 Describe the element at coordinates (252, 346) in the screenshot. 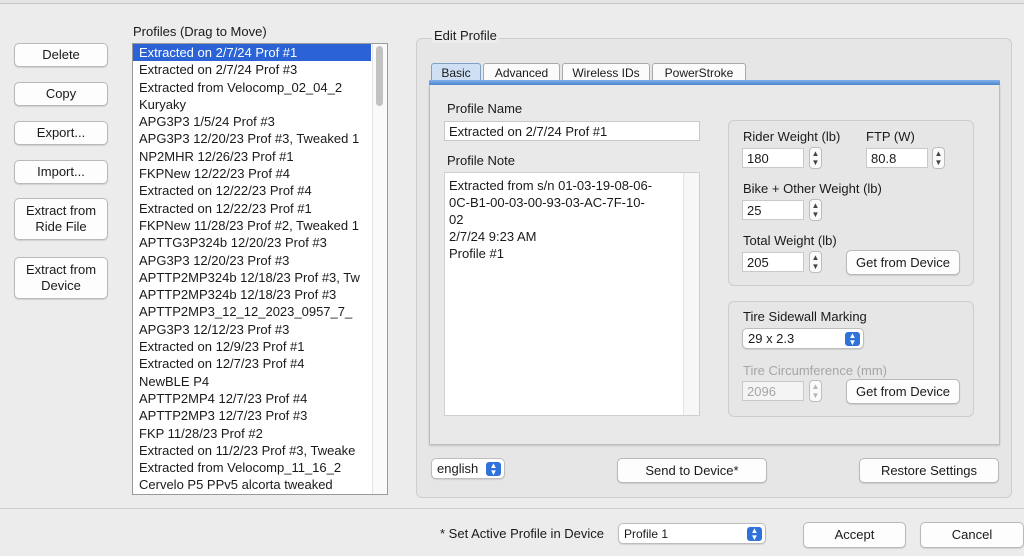

I see `profile-list-item: Extracted on 12/9/23 Prof #1` at that location.